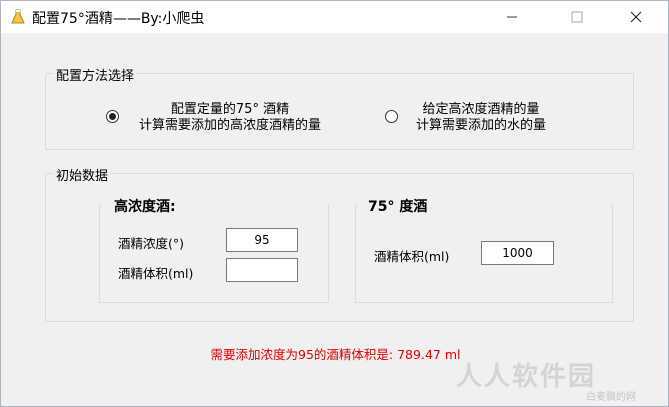  I want to click on method-option-fixed-alcohol-label: 配置定量的75° 酒精 计算需要添加的高浓度酒精的量, so click(230, 118).